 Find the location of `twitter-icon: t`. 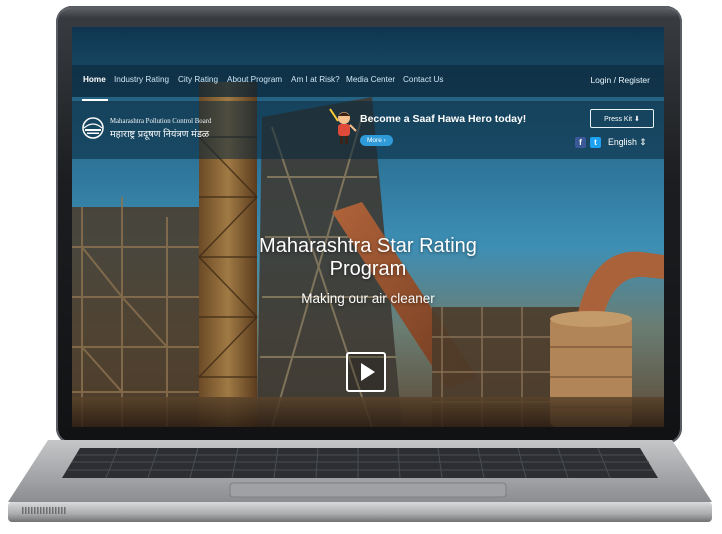

twitter-icon: t is located at coordinates (595, 142).